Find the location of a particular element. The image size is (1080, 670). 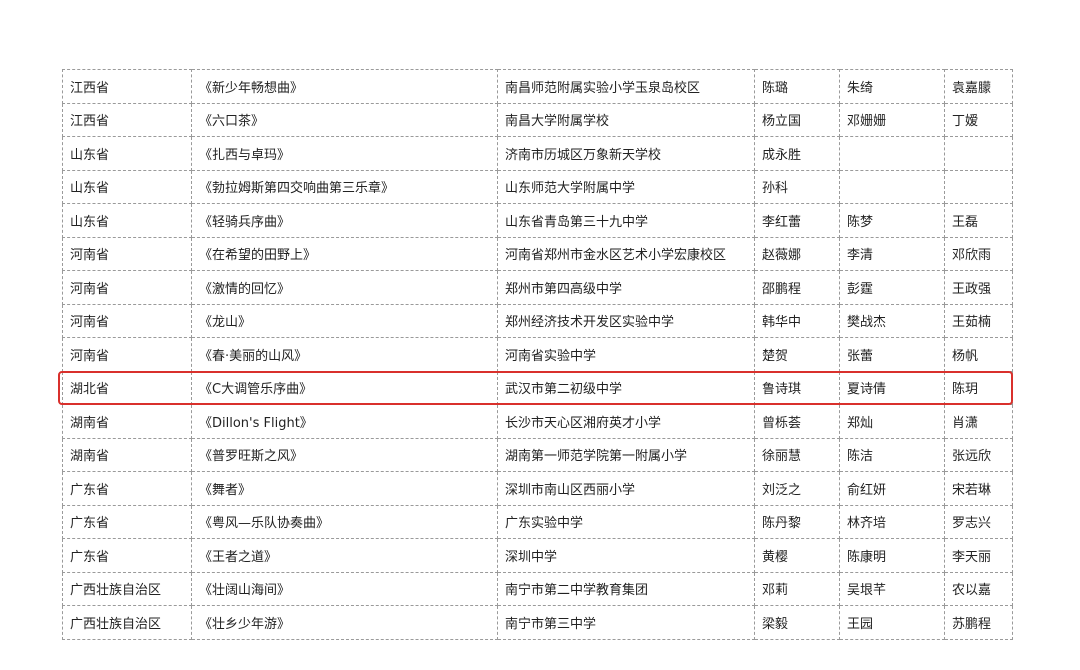

school-cell: 郑州经济技术开发区实验中学 is located at coordinates (626, 320).